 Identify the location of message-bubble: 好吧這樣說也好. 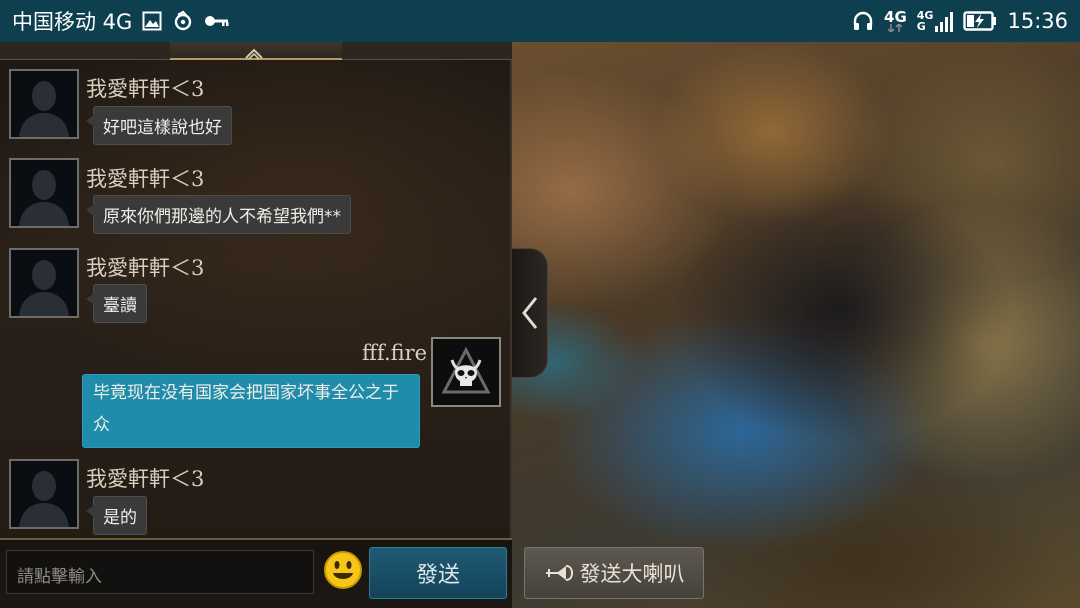
(159, 125).